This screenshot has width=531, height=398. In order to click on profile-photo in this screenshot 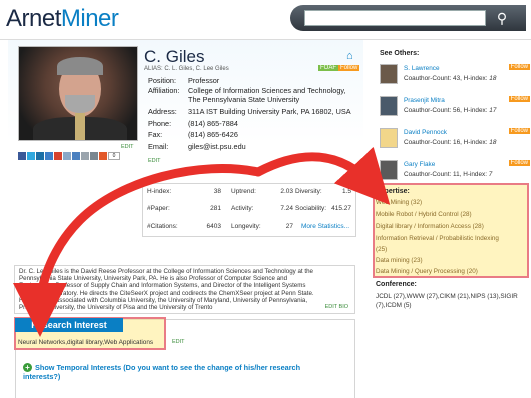, I will do `click(78, 93)`.